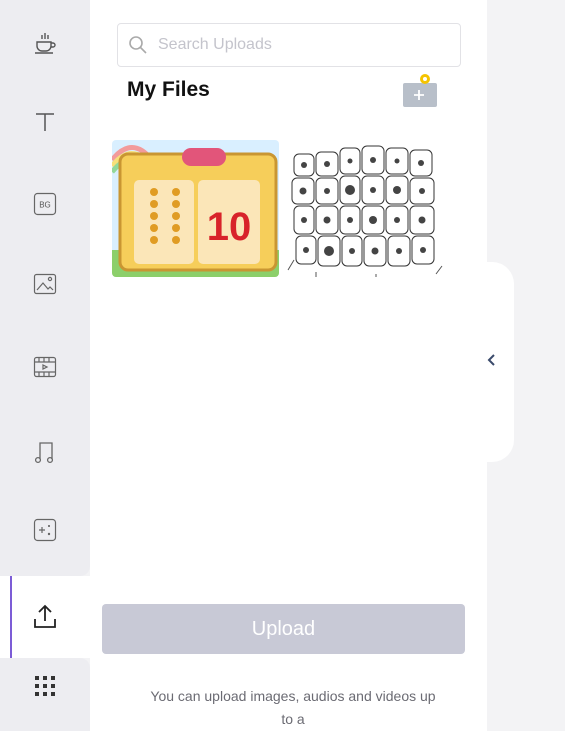  I want to click on collapse-panel-button, so click(492, 362).